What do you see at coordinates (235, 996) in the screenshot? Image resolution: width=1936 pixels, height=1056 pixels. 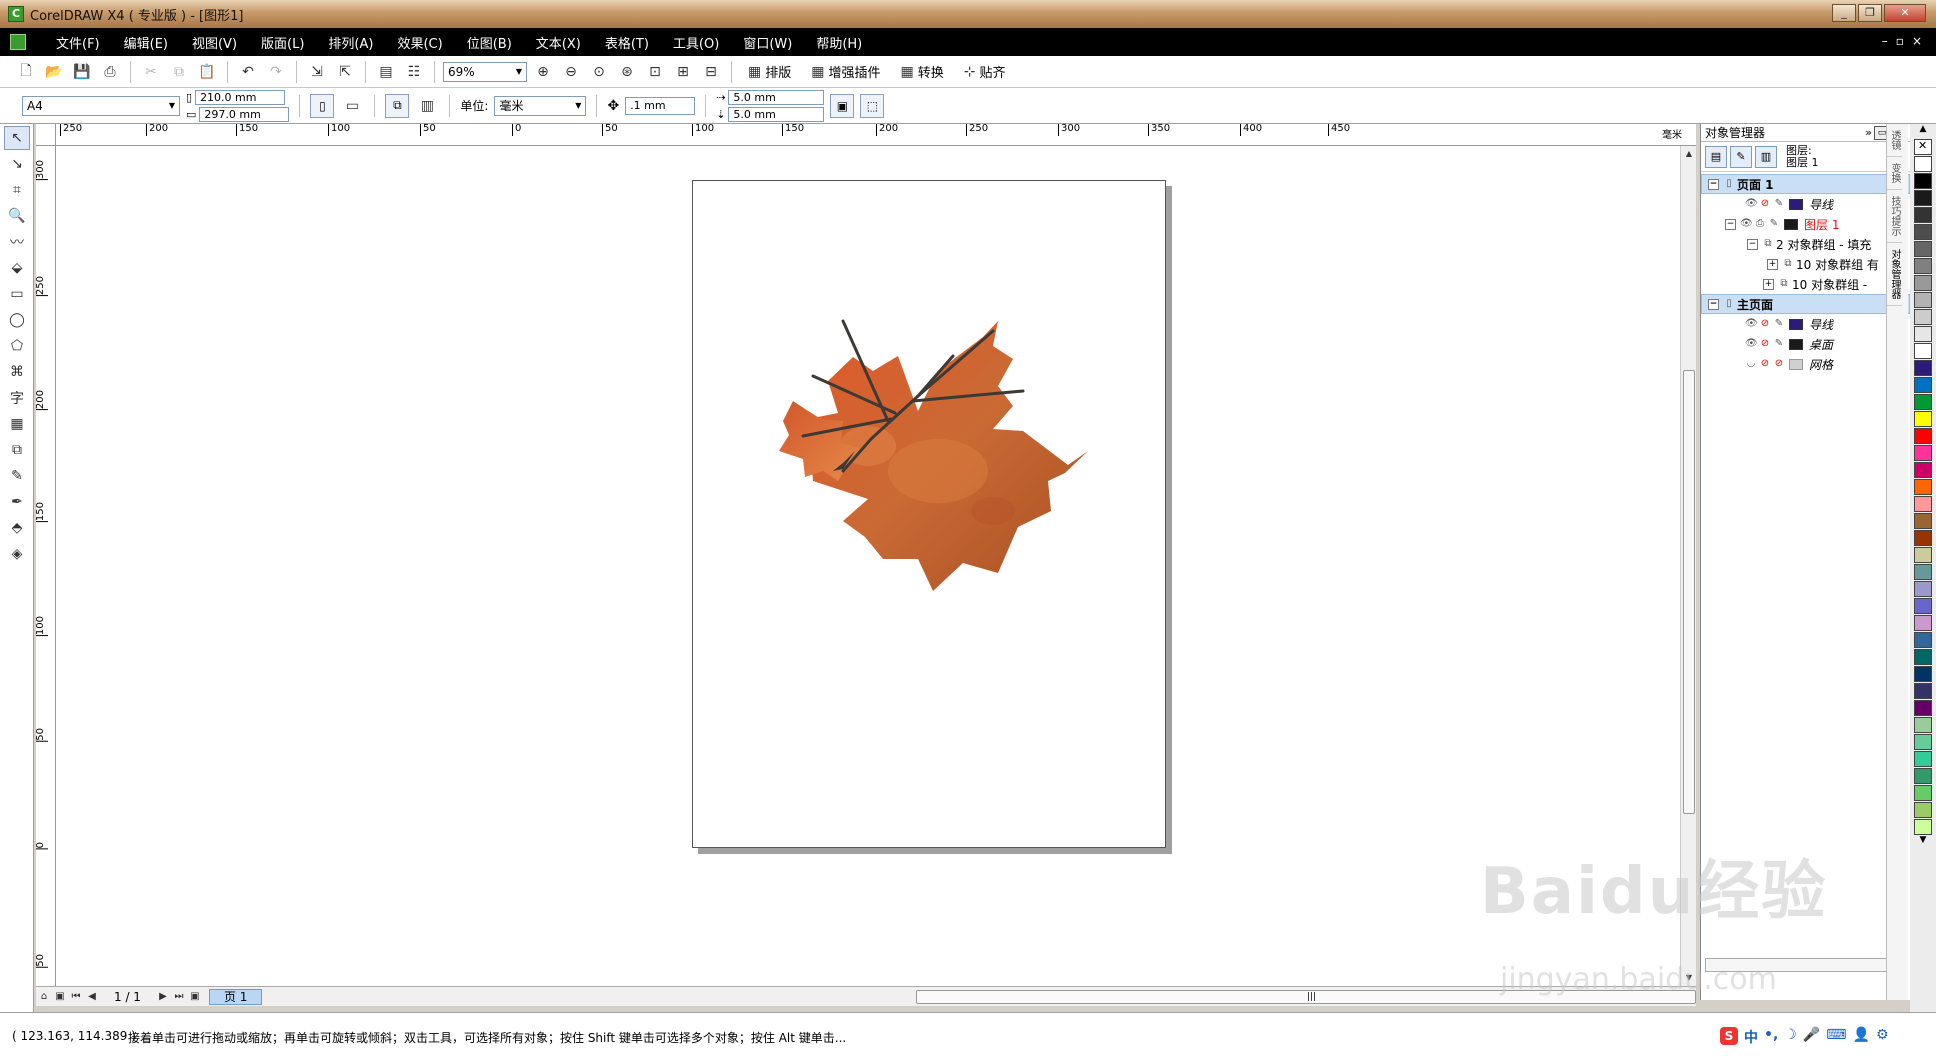 I see `page-tab: 页 1` at bounding box center [235, 996].